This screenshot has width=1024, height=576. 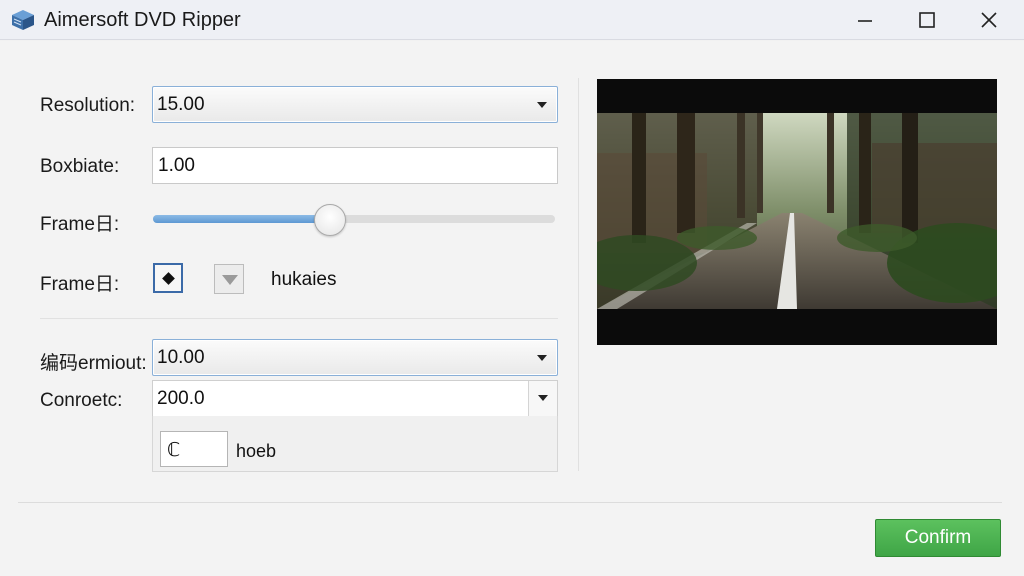 I want to click on encoder-value: 10.00, so click(x=181, y=357).